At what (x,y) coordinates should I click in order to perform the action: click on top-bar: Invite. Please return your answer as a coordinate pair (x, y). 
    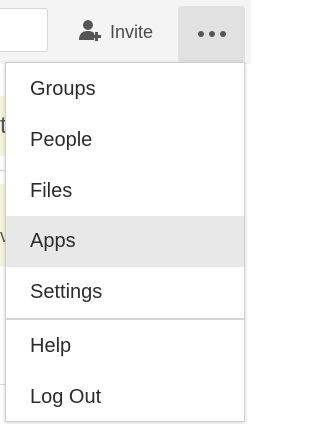
    Looking at the image, I should click on (125, 32).